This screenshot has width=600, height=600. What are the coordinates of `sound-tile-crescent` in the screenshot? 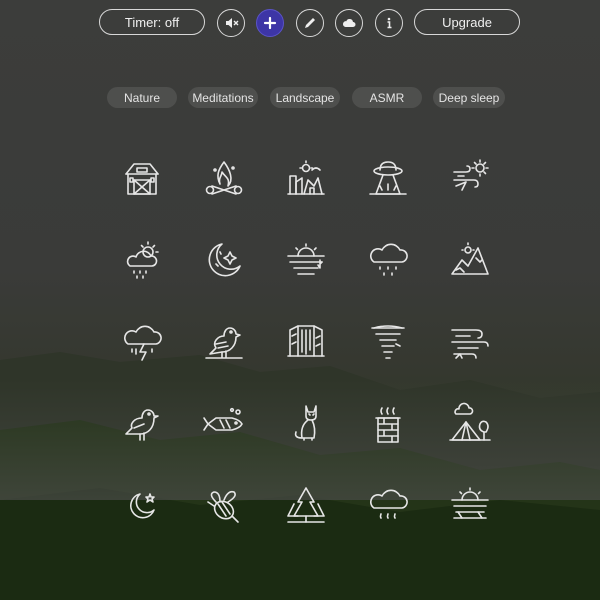 It's located at (142, 506).